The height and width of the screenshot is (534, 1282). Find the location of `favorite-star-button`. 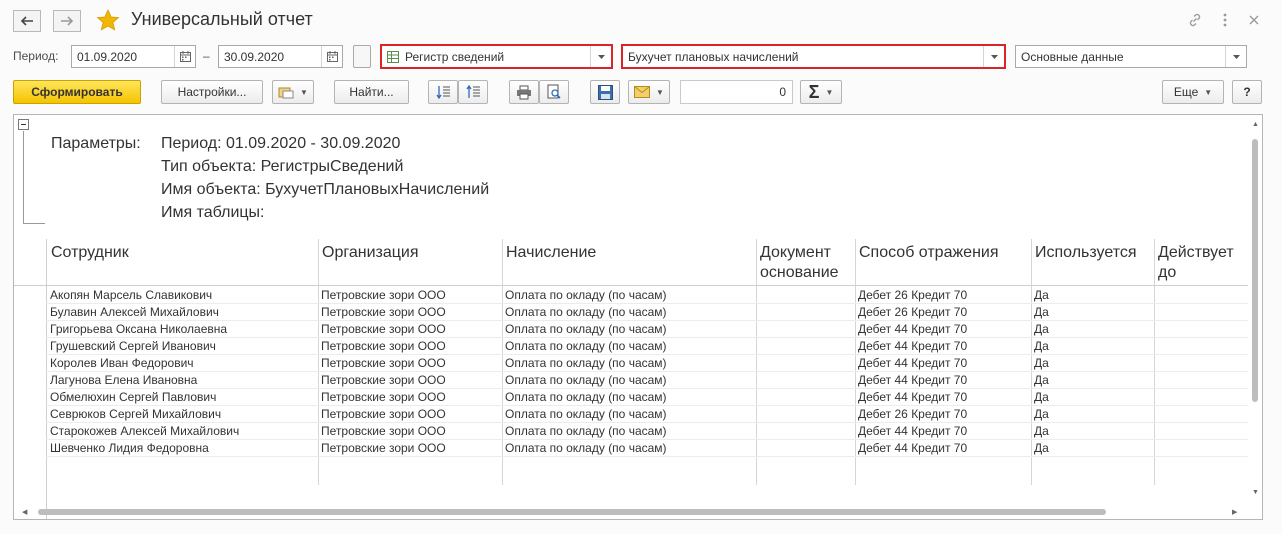

favorite-star-button is located at coordinates (108, 22).